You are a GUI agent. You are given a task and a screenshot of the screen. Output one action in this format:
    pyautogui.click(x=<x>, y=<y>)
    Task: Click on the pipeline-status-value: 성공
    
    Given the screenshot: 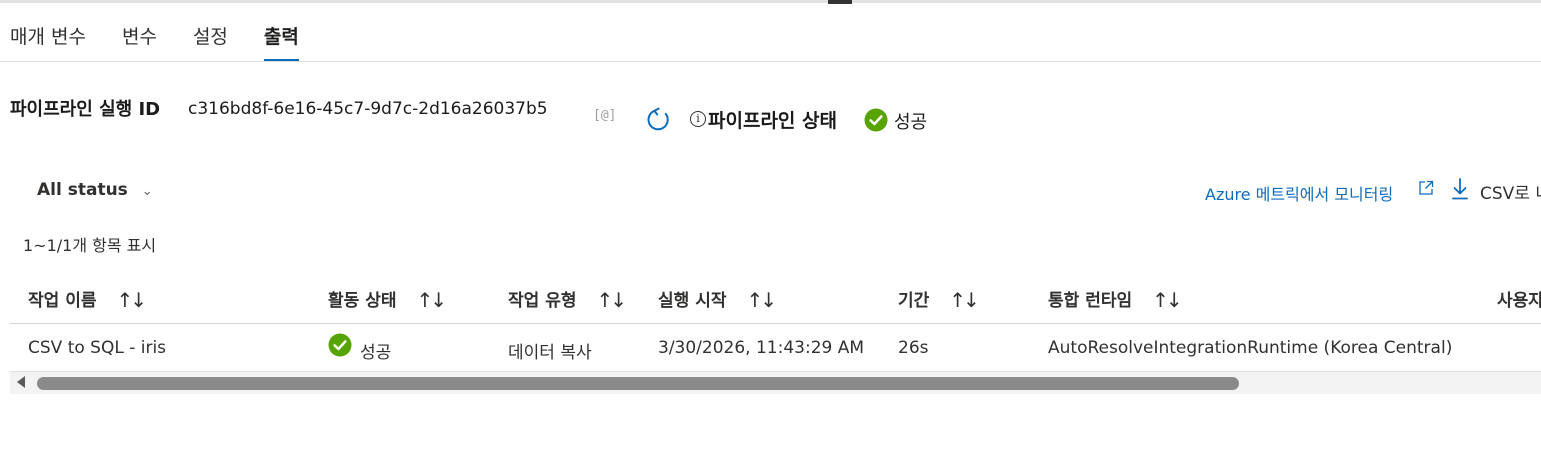 What is the action you would take?
    pyautogui.click(x=911, y=122)
    